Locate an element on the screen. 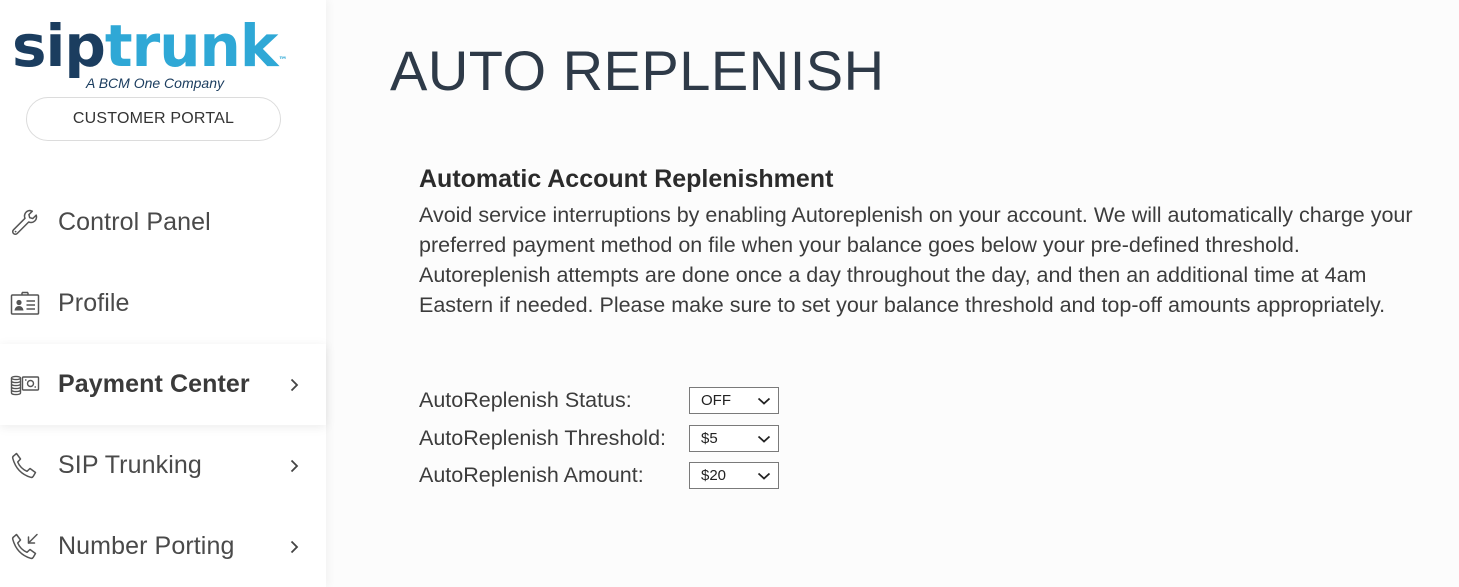 This screenshot has width=1459, height=587. payment-icon is located at coordinates (25, 385).